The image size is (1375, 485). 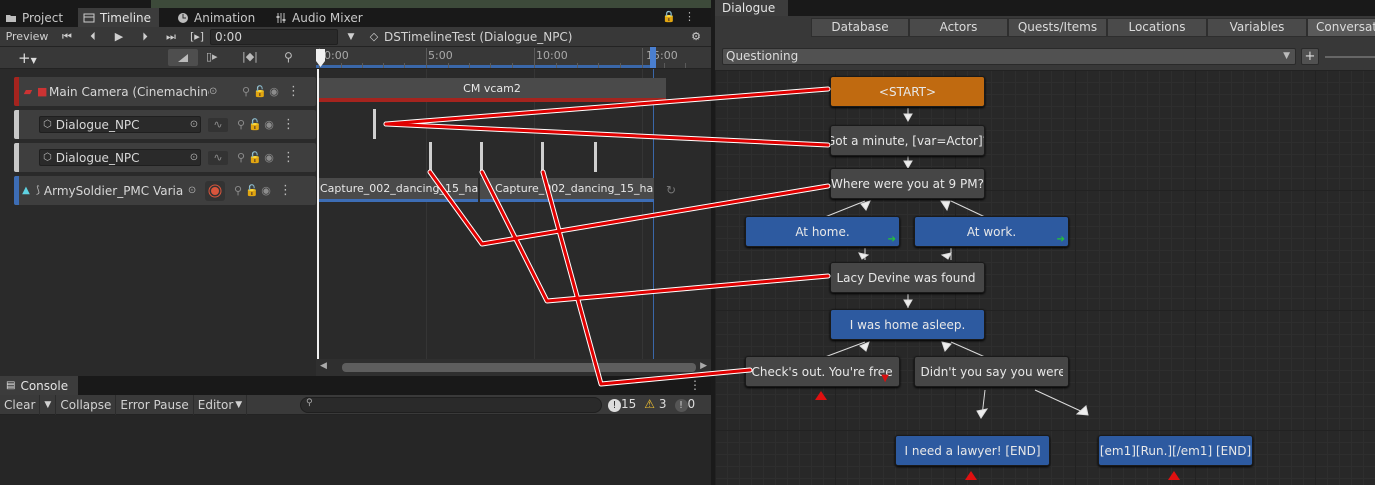 What do you see at coordinates (1057, 27) in the screenshot?
I see `nav-quests-items: Quests/Items` at bounding box center [1057, 27].